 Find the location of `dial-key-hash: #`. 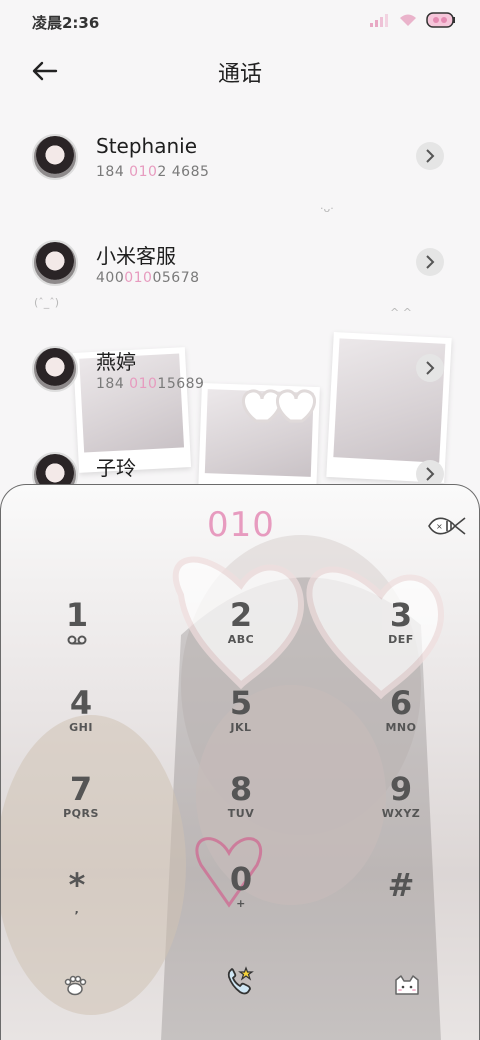

dial-key-hash: # is located at coordinates (401, 902).